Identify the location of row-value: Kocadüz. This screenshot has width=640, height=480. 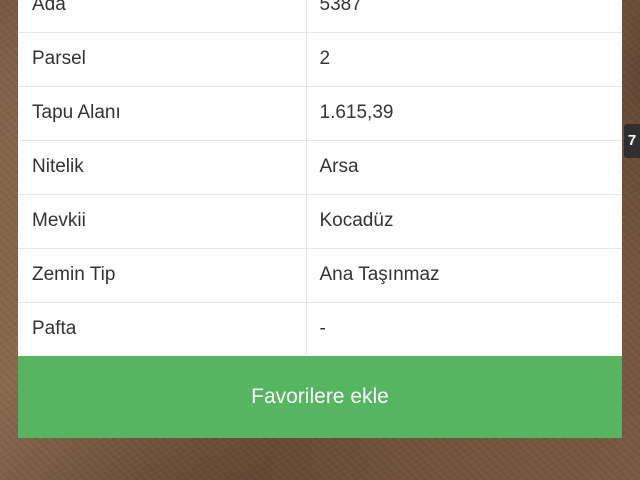
(464, 221).